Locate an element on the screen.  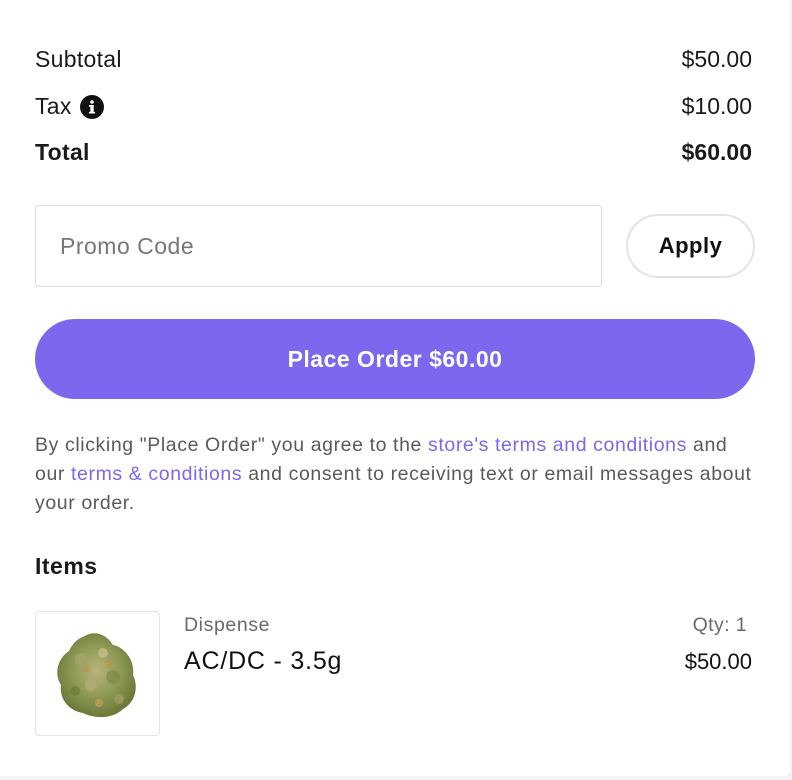
info-icon is located at coordinates (91, 106).